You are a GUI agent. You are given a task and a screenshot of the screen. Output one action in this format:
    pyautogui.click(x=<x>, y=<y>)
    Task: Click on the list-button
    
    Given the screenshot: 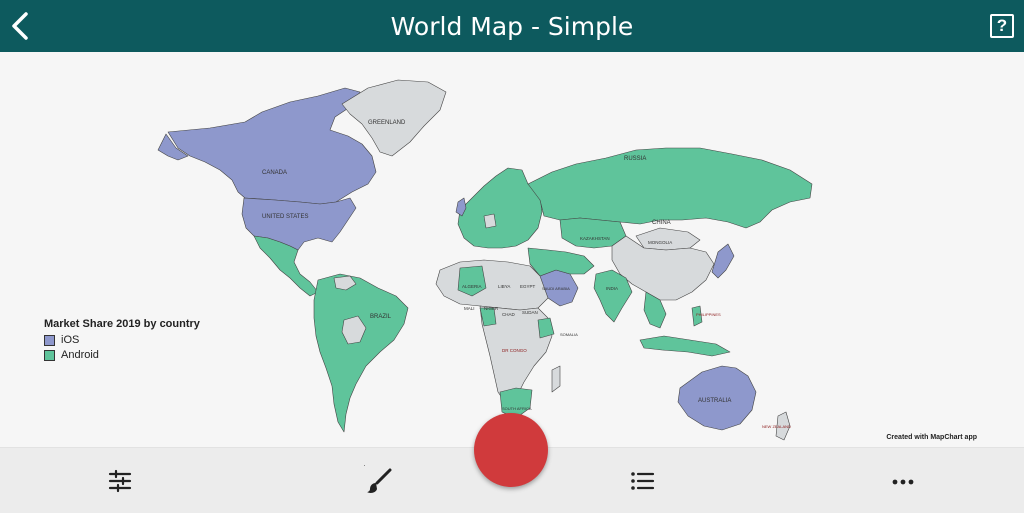 What is the action you would take?
    pyautogui.click(x=642, y=481)
    